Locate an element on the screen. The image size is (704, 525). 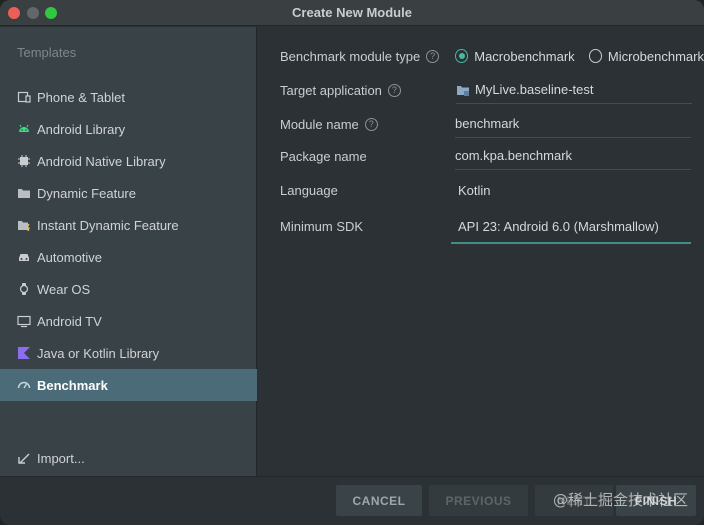
cancel-button: CANCEL is located at coordinates (379, 500).